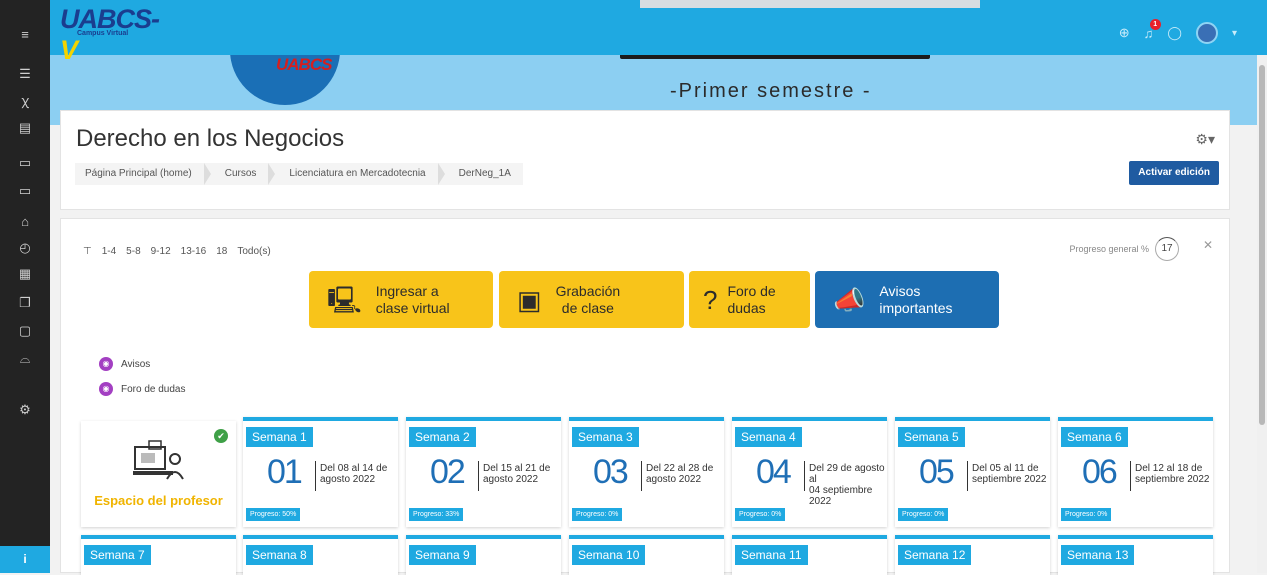 This screenshot has width=1267, height=575. Describe the element at coordinates (847, 485) in the screenshot. I see `week-dates: Del 29 de agosto al 04 septiembre 2022` at that location.